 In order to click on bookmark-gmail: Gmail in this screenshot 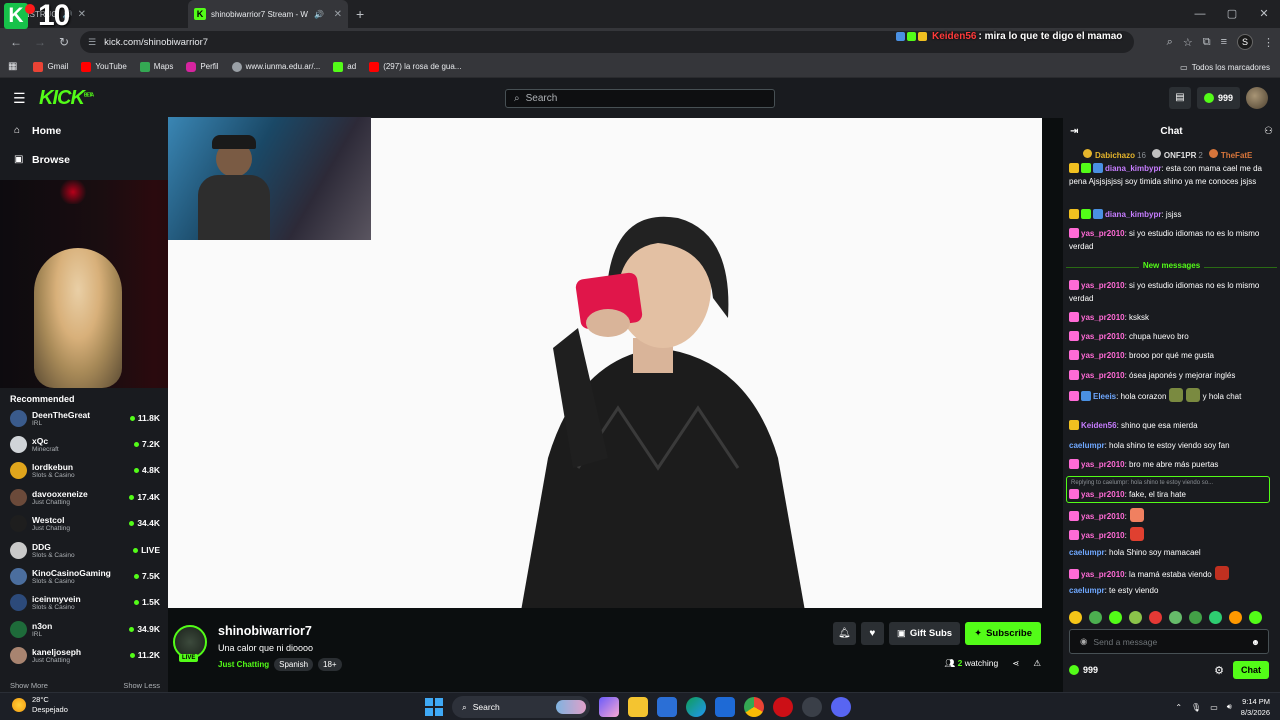, I will do `click(50, 66)`.